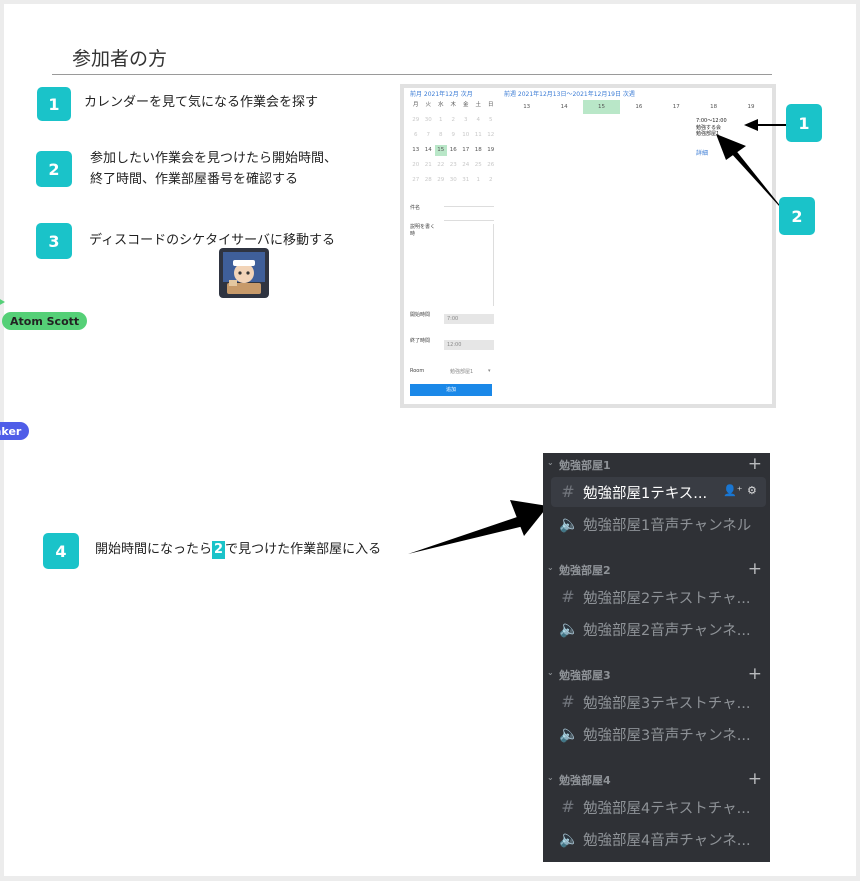 This screenshot has width=860, height=881. Describe the element at coordinates (469, 319) in the screenshot. I see `start-time-input: 7:00` at that location.